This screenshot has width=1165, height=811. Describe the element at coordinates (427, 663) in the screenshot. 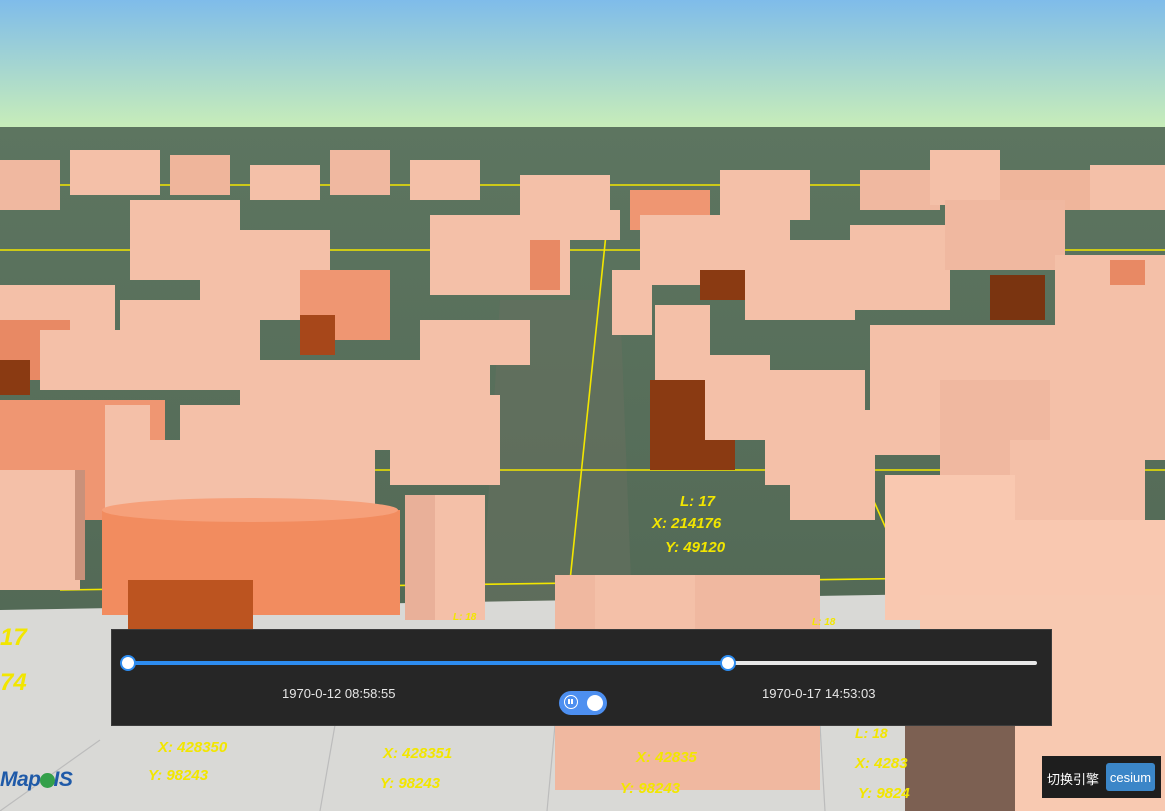

I see `timeline-slider-range` at that location.